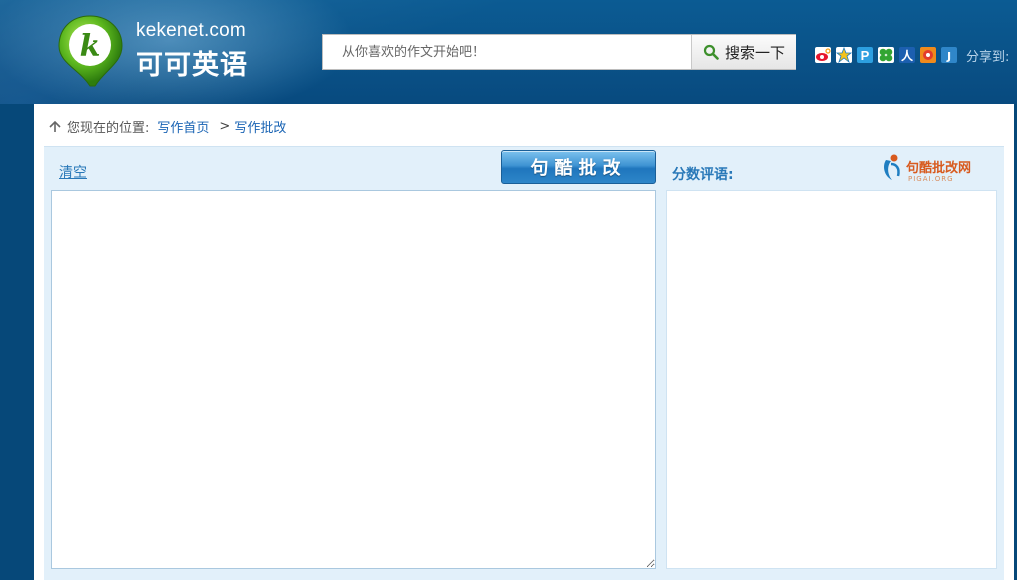 The height and width of the screenshot is (580, 1017). What do you see at coordinates (931, 179) in the screenshot?
I see `pigai-brand-en: PIGAI.ORG` at bounding box center [931, 179].